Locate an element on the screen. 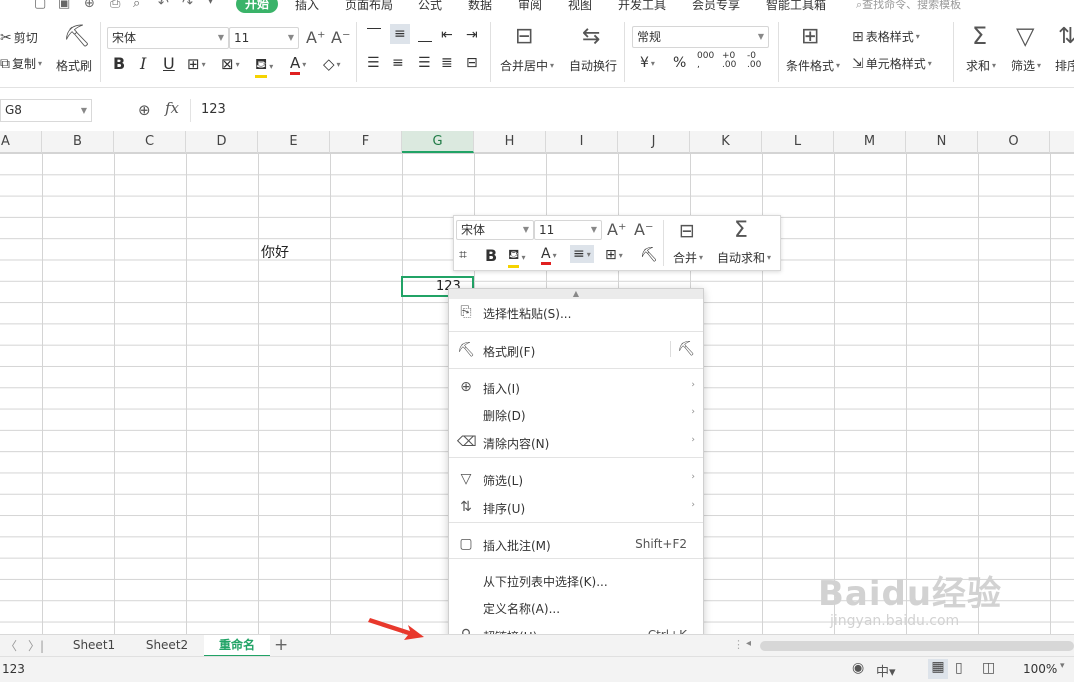 This screenshot has height=682, width=1074. print-preview-icon: ⌕ is located at coordinates (136, 5).